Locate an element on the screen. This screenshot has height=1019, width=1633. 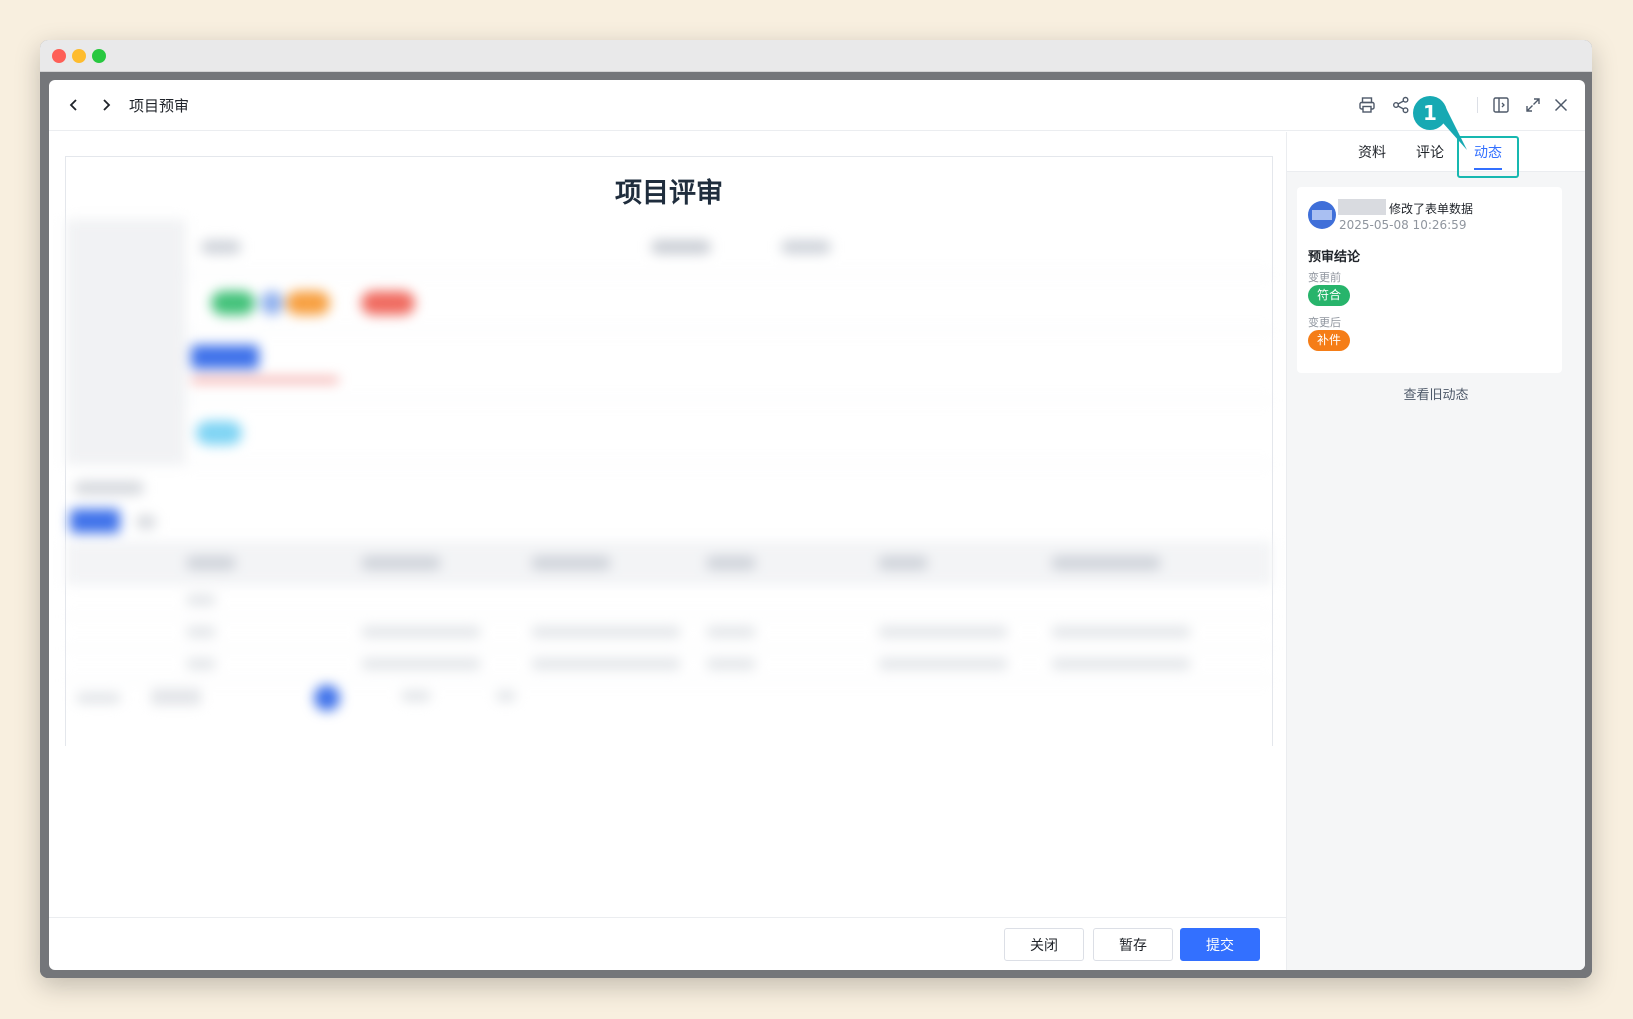
before-label: 变更前 is located at coordinates (1324, 277).